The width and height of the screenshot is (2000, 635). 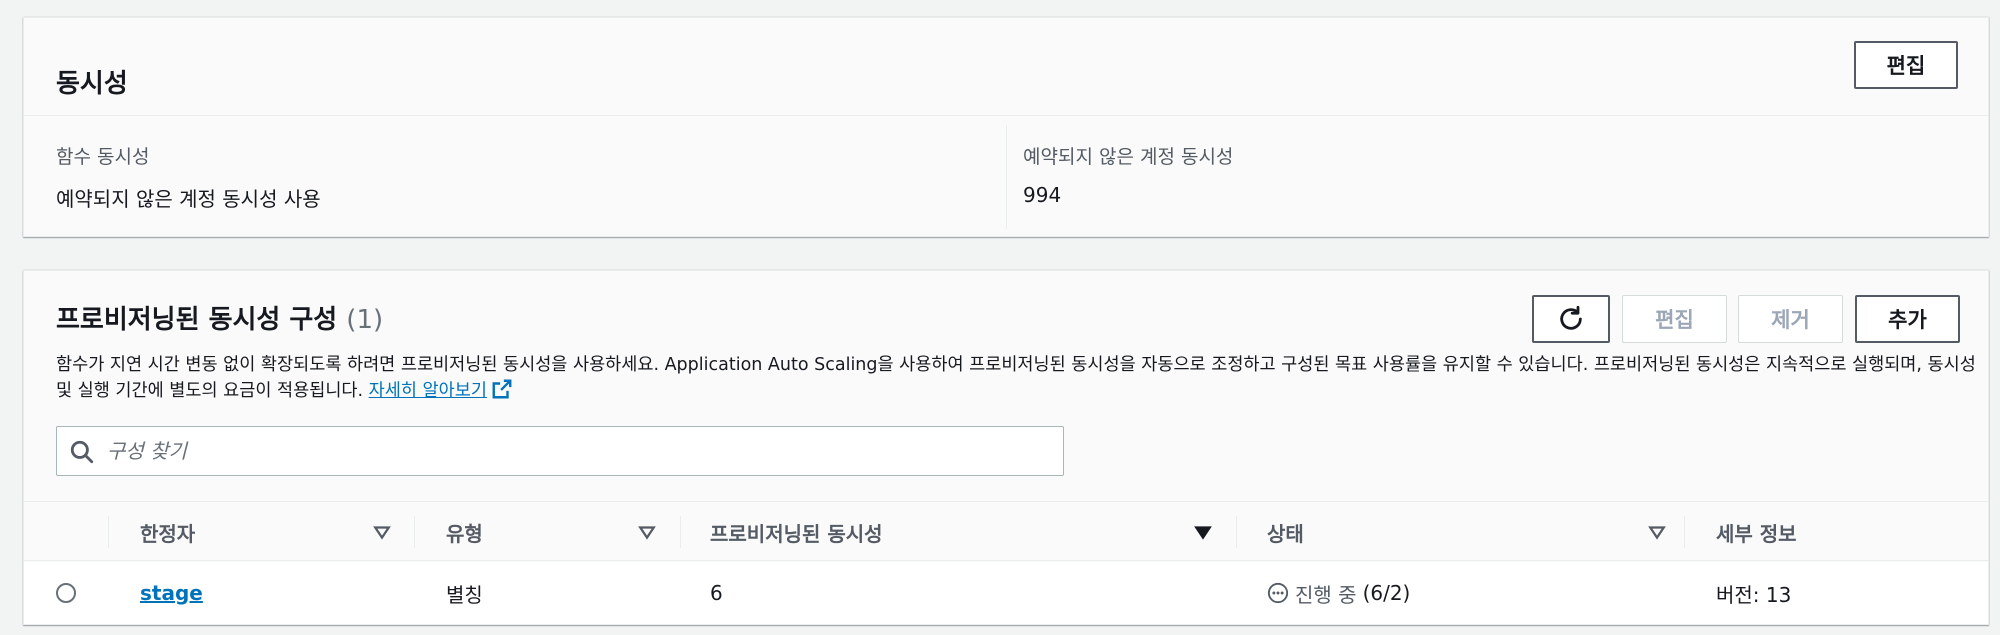 I want to click on column-header-type: 유형, so click(x=464, y=532).